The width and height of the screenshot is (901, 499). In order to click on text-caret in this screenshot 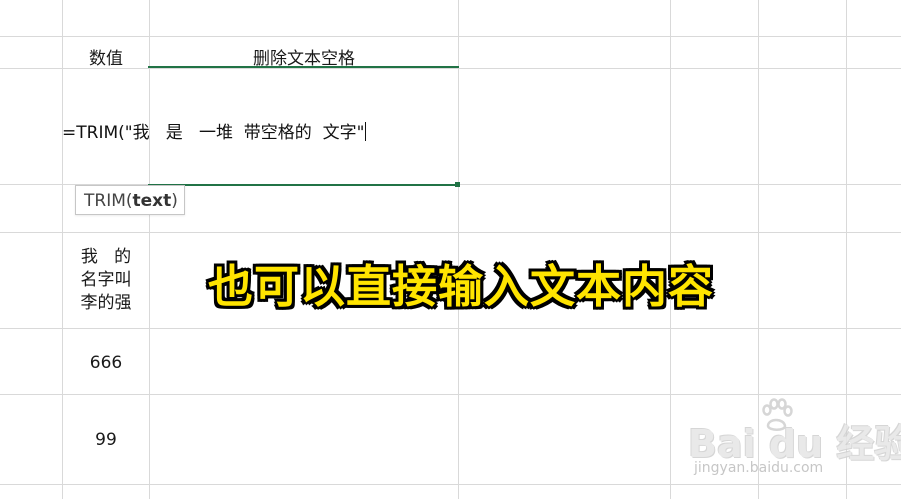, I will do `click(366, 131)`.